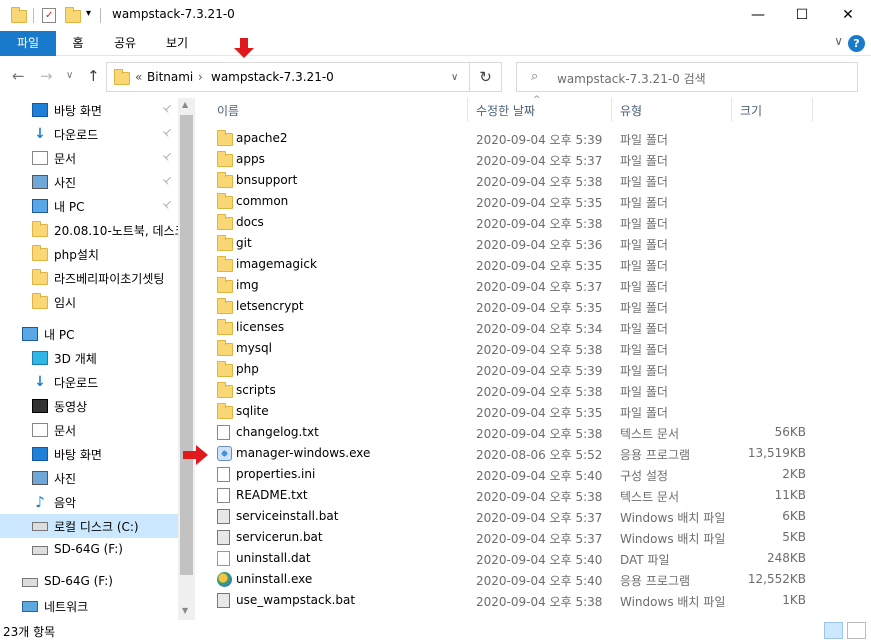 The height and width of the screenshot is (642, 871). What do you see at coordinates (89, 206) in the screenshot?
I see `sidebar-item: 내 PC ⊥` at bounding box center [89, 206].